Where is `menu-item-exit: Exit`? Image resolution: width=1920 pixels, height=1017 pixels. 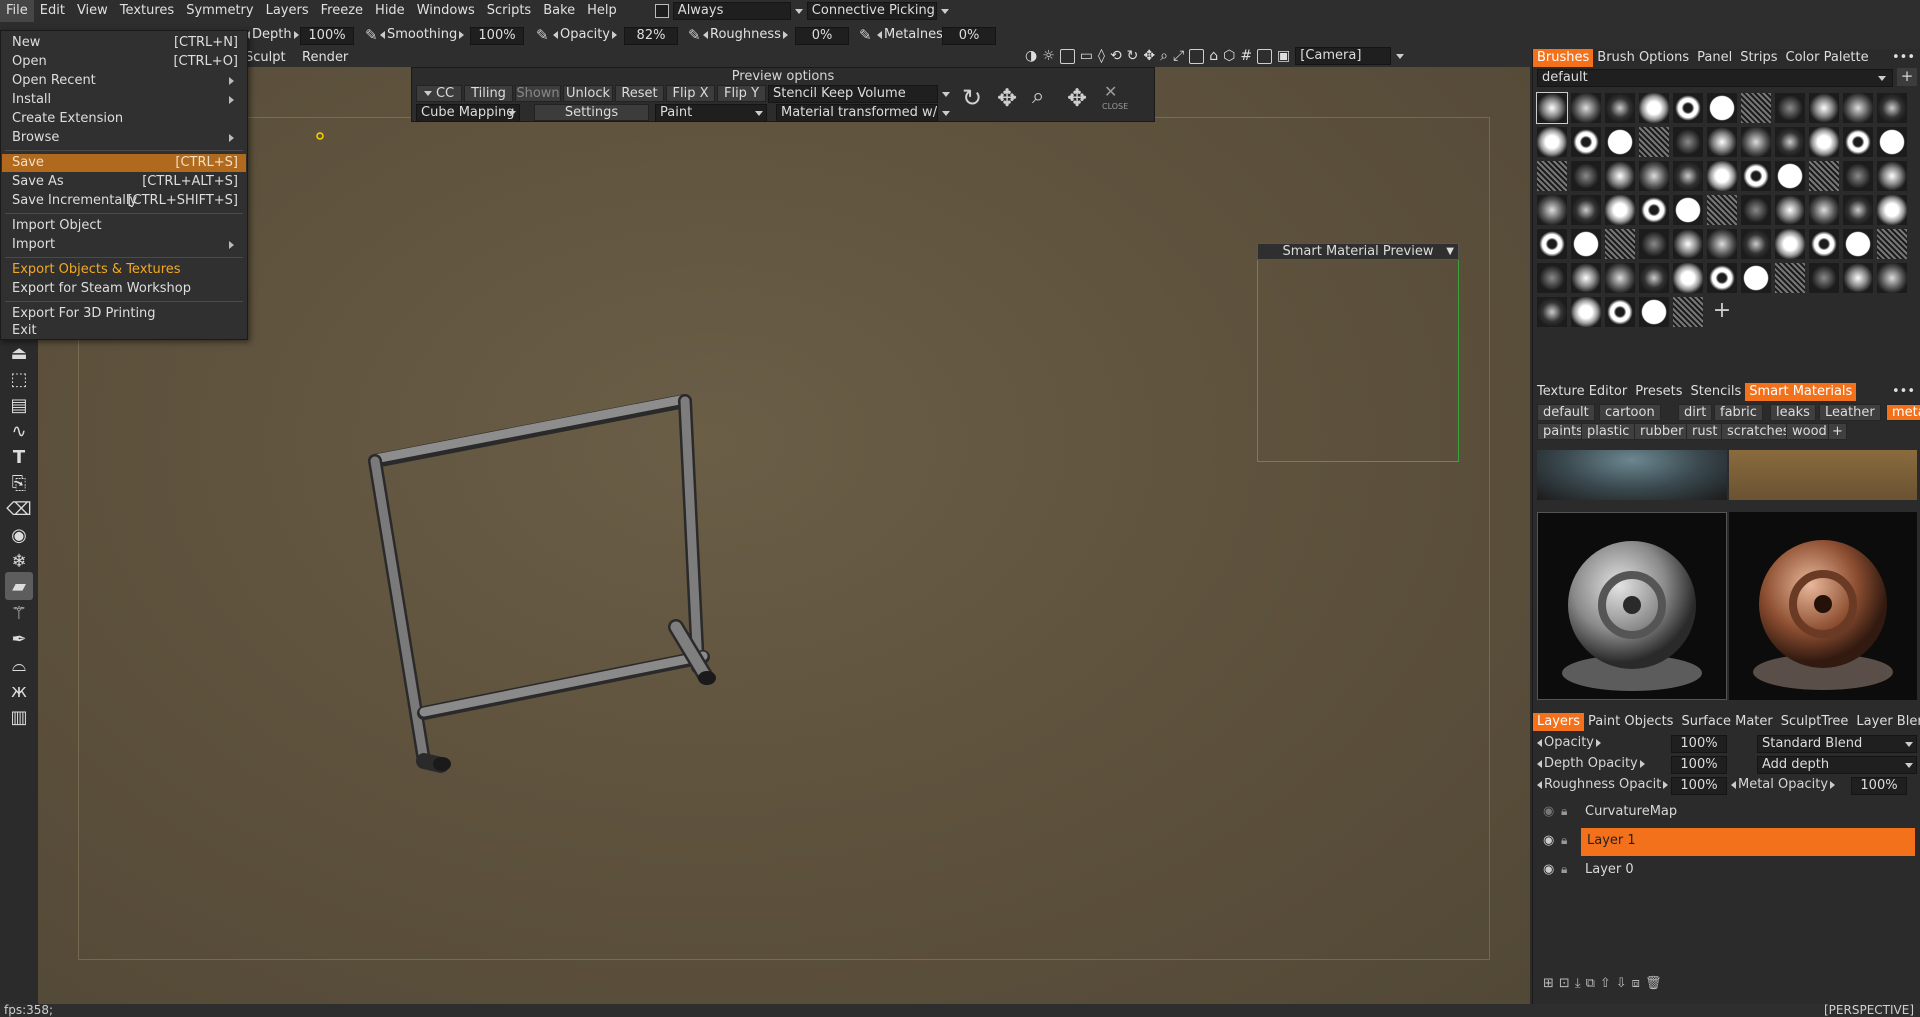
menu-item-exit: Exit is located at coordinates (124, 331).